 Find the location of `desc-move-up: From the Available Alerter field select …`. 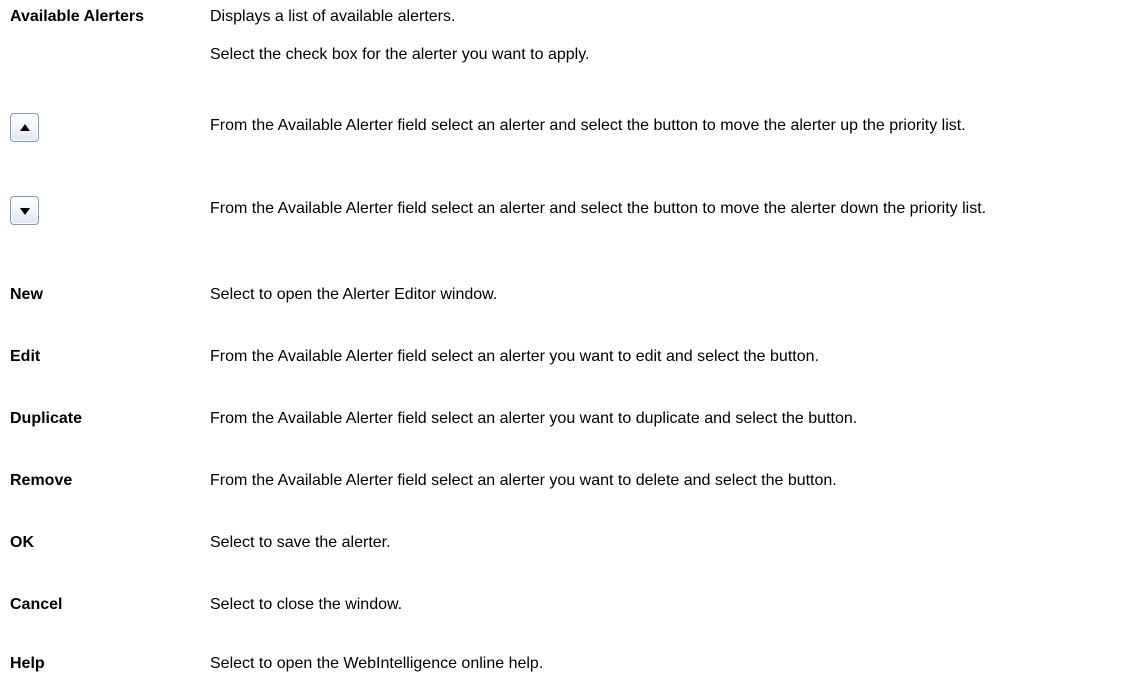

desc-move-up: From the Available Alerter field select … is located at coordinates (588, 125).